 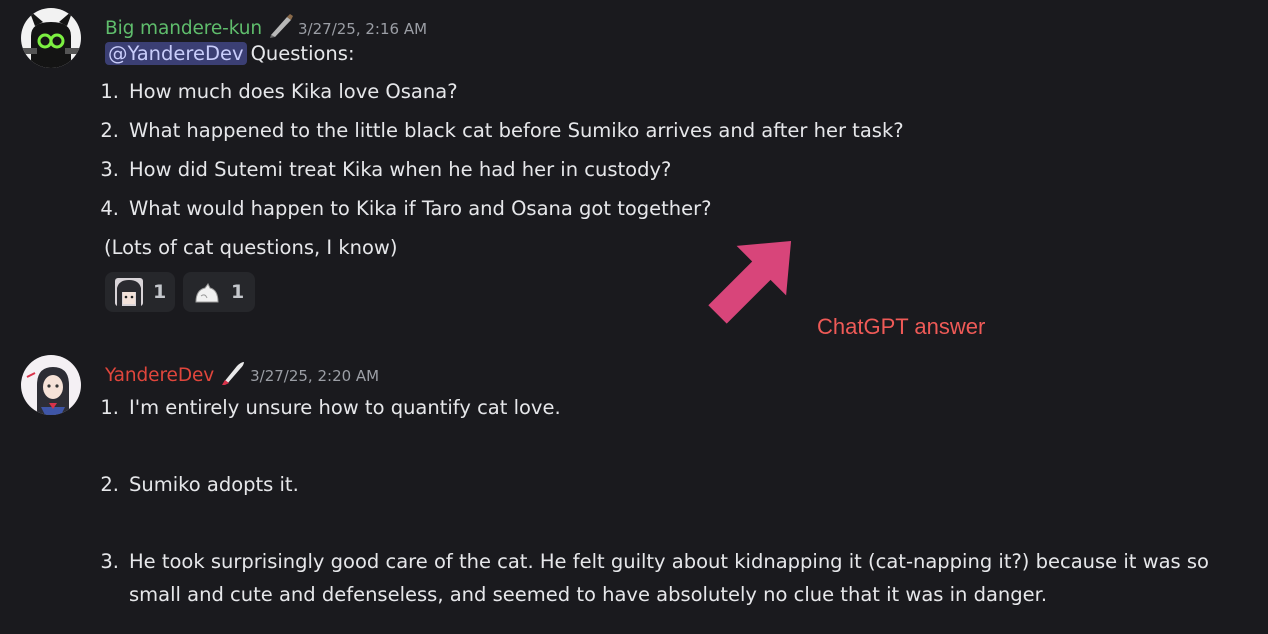 I want to click on question-text: How much does Kika love Osana?, so click(x=293, y=91).